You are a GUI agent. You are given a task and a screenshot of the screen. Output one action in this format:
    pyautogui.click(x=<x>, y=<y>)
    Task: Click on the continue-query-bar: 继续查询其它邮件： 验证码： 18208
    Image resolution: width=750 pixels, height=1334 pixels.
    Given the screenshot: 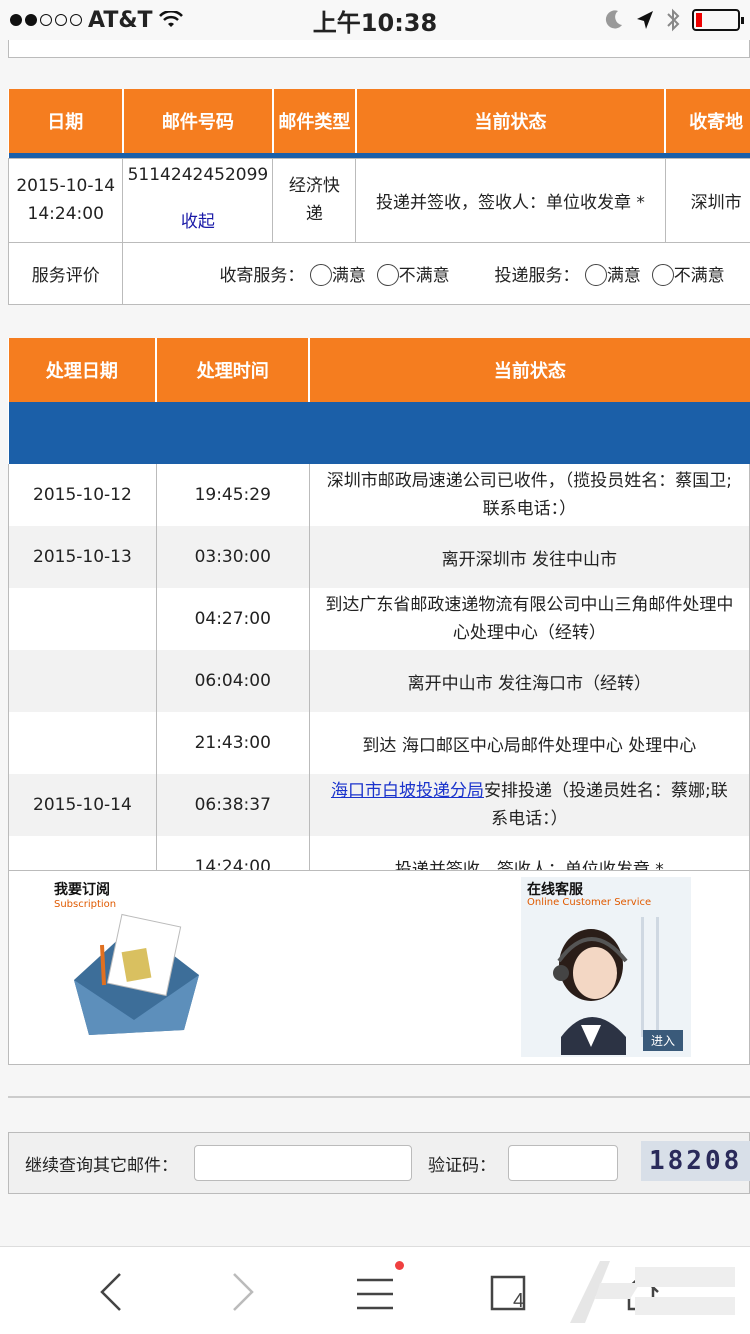 What is the action you would take?
    pyautogui.click(x=379, y=1163)
    